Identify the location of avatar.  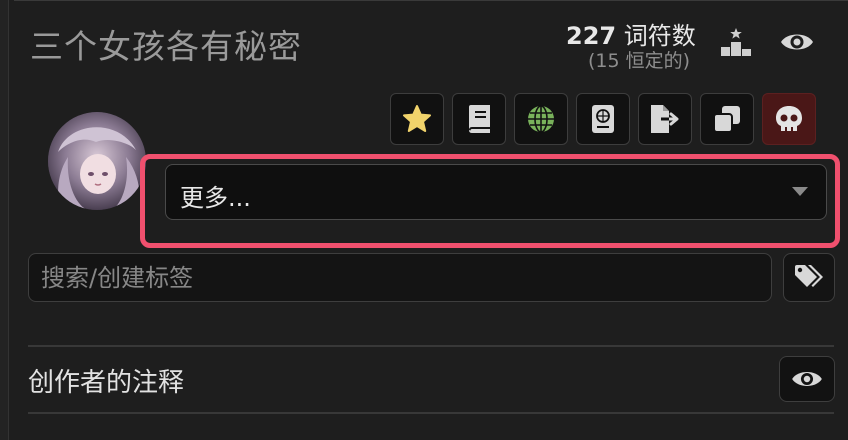
(97, 161).